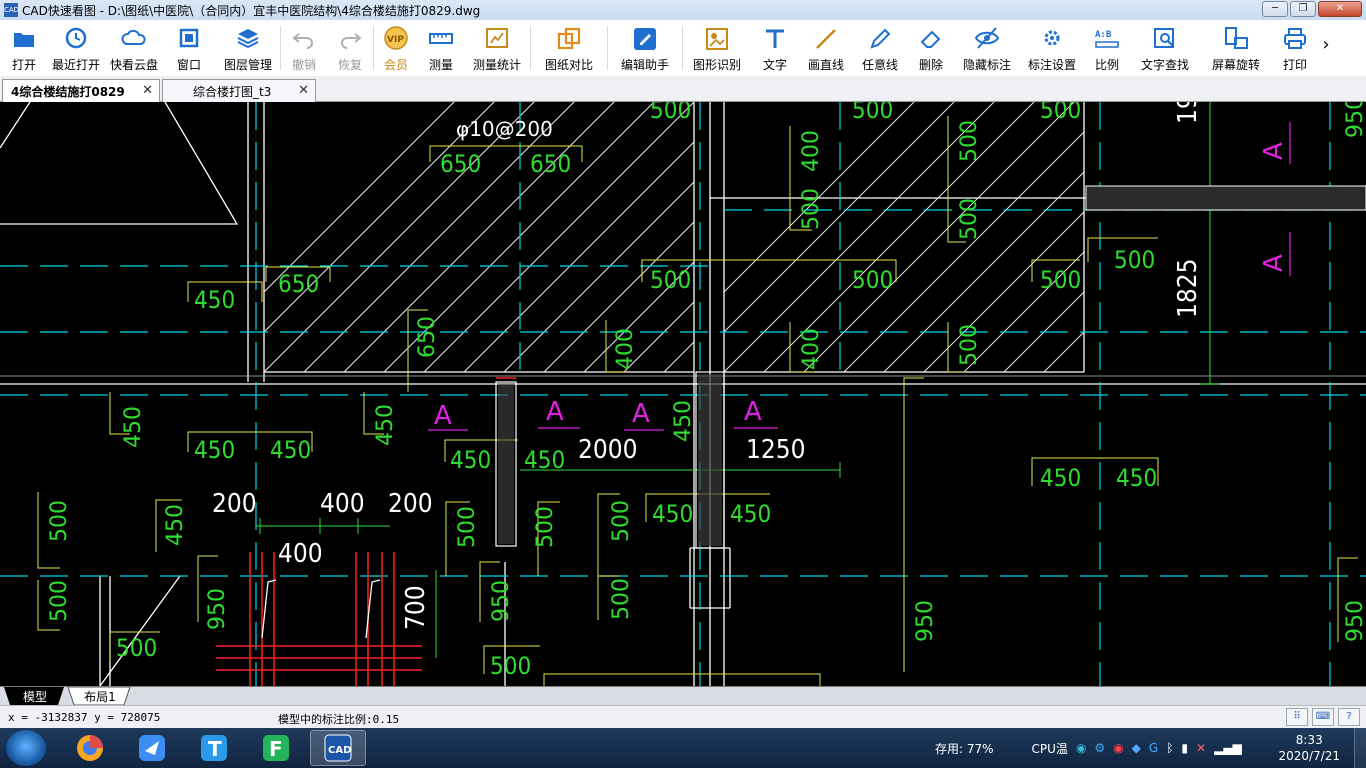 This screenshot has width=1366, height=768. I want to click on bluetooth-icon: ᛒ, so click(1169, 748).